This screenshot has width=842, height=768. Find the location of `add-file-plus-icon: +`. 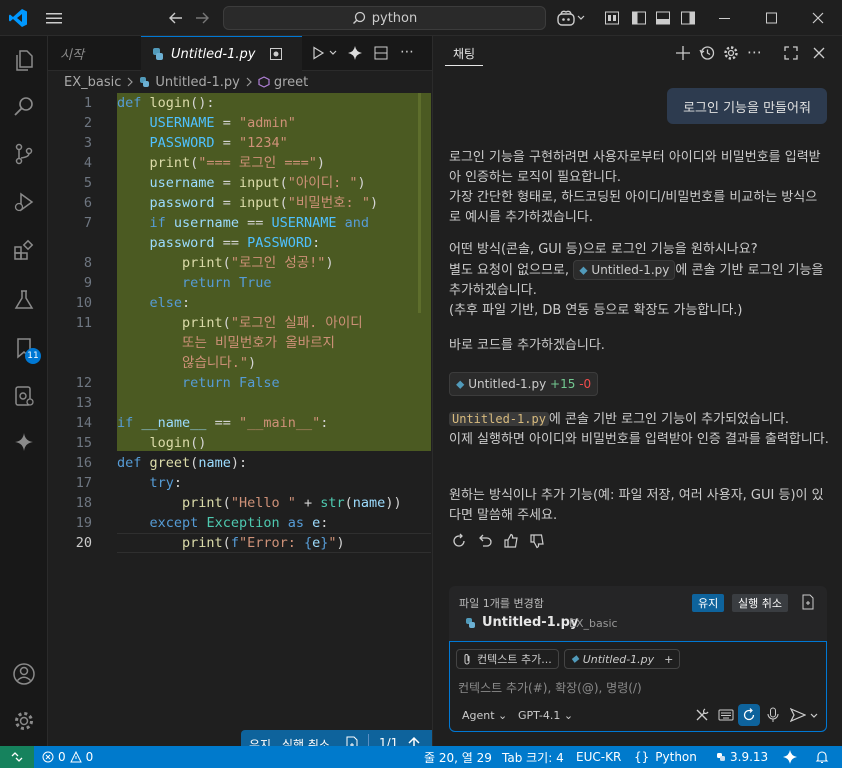

add-file-plus-icon: + is located at coordinates (668, 659).